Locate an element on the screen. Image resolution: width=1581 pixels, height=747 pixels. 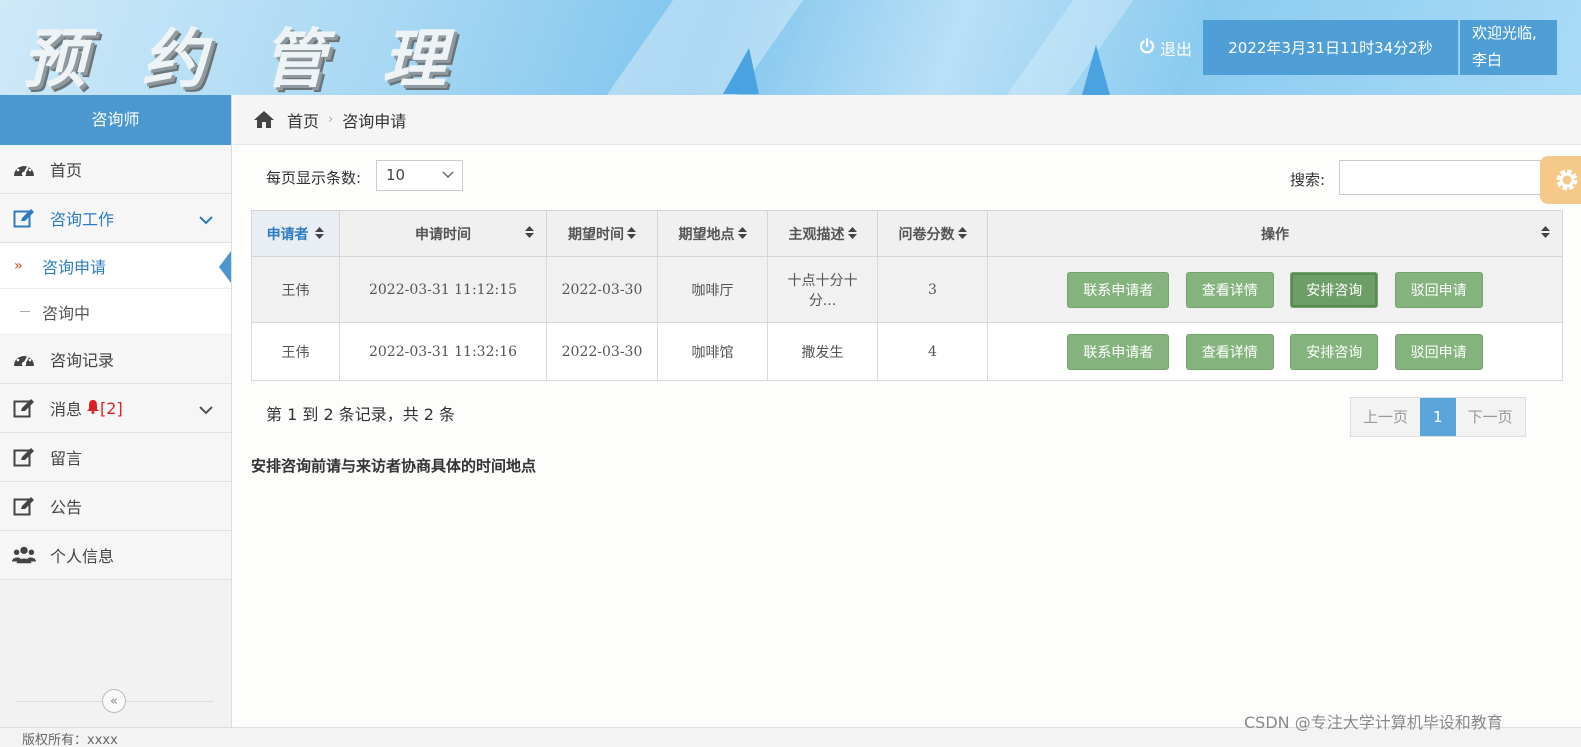
col-expect-place: 期望地点 is located at coordinates (712, 233).